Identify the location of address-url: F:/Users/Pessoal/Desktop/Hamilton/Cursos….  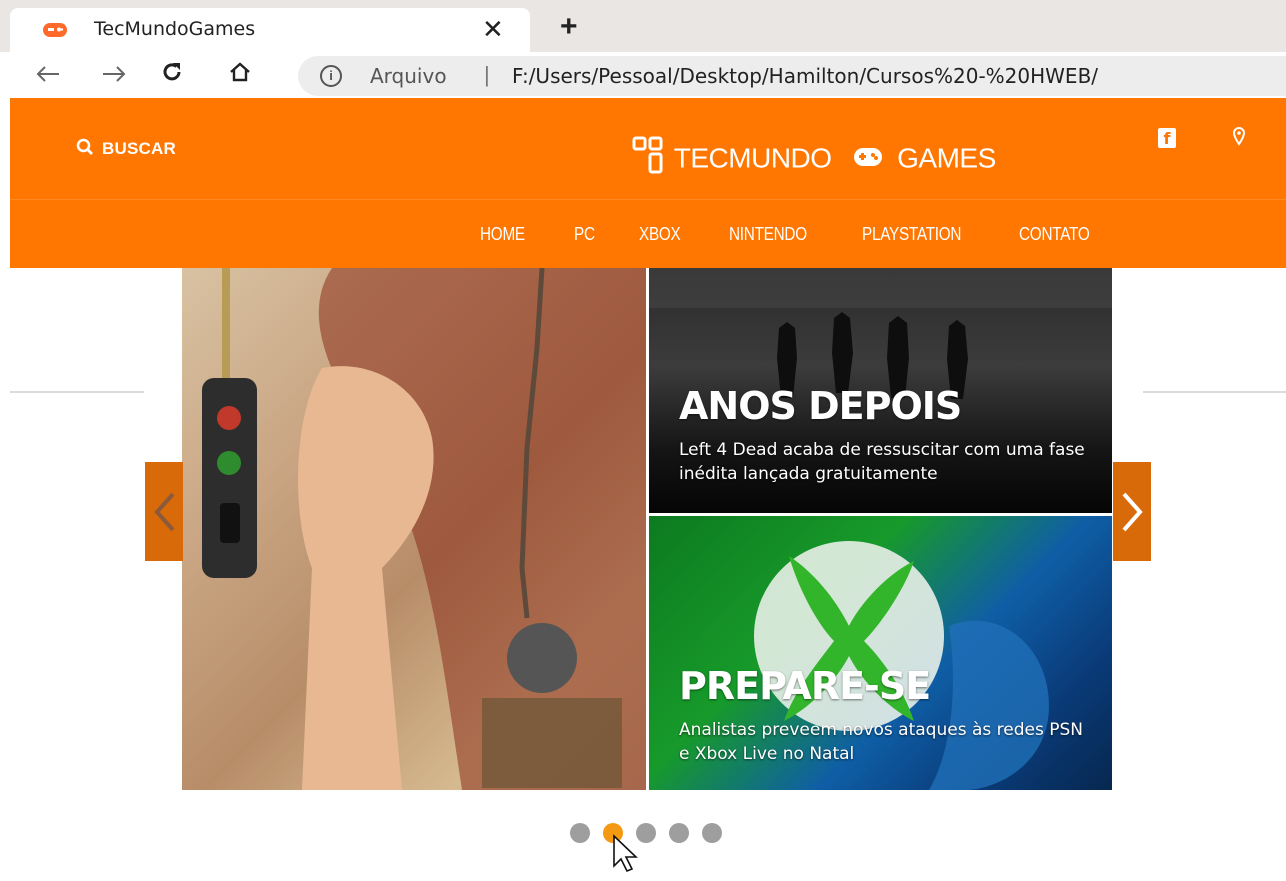
(805, 76).